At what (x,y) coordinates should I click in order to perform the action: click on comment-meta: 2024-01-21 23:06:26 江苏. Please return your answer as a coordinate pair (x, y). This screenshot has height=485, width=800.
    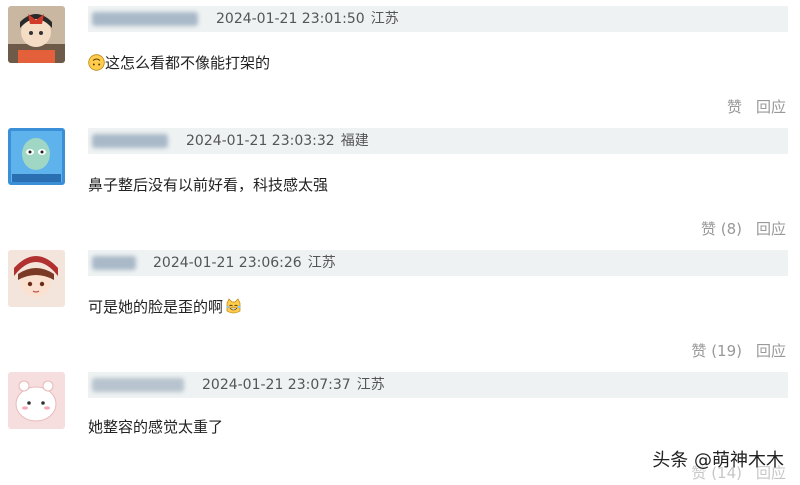
    Looking at the image, I should click on (244, 263).